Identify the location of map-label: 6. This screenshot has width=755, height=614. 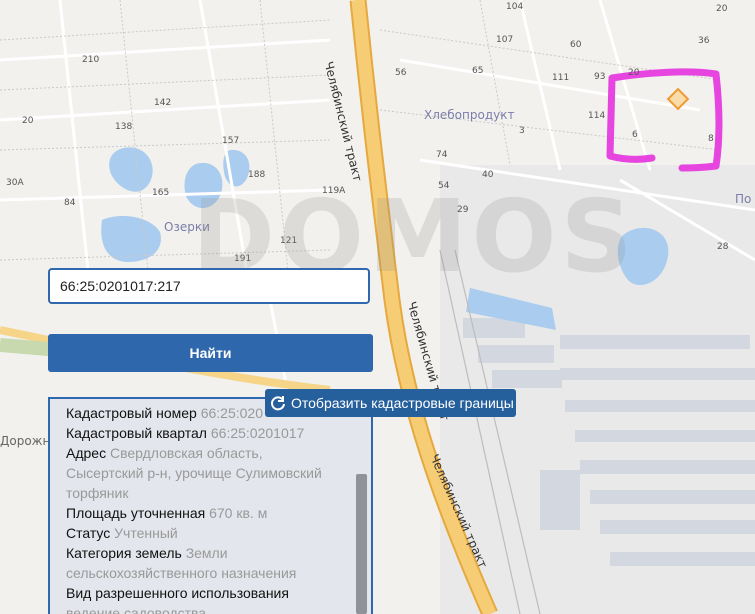
(635, 135).